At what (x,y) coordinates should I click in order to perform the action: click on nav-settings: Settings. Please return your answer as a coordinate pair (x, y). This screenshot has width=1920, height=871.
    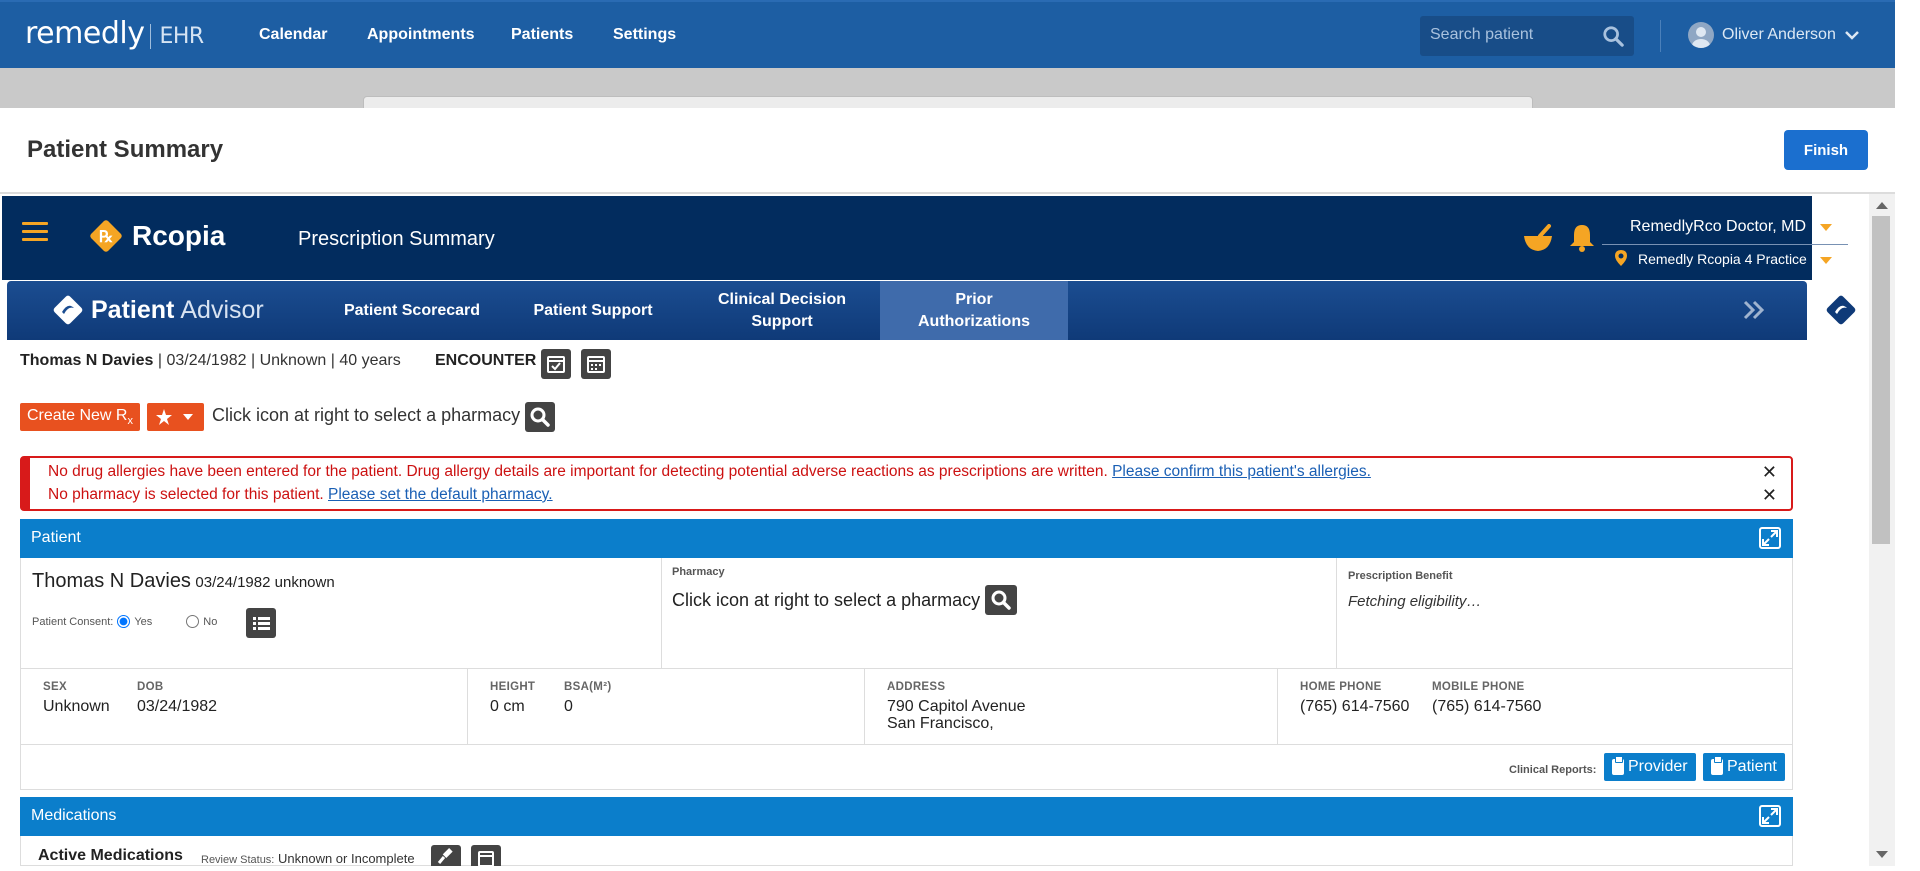
    Looking at the image, I should click on (644, 35).